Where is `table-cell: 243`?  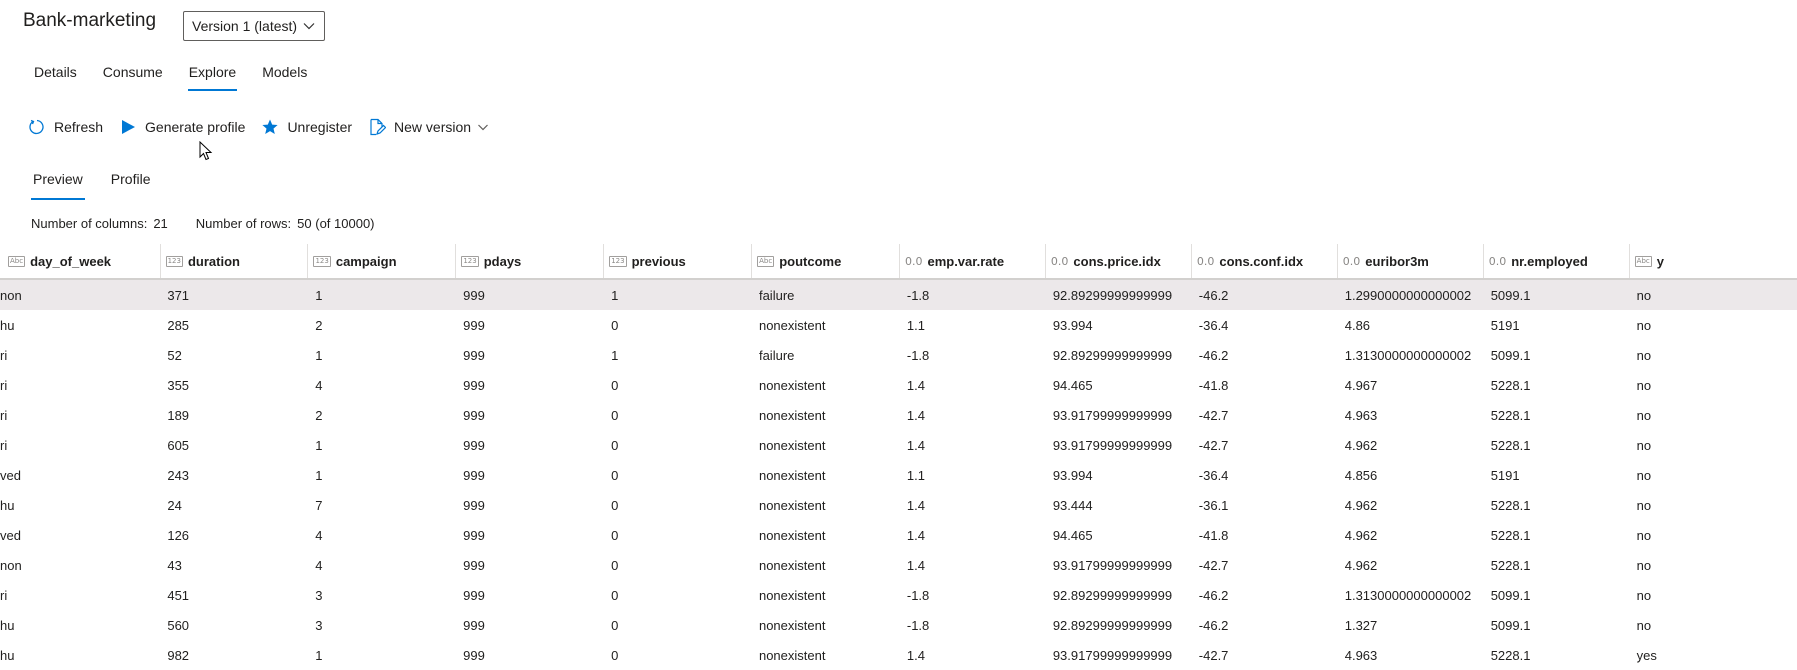
table-cell: 243 is located at coordinates (178, 475).